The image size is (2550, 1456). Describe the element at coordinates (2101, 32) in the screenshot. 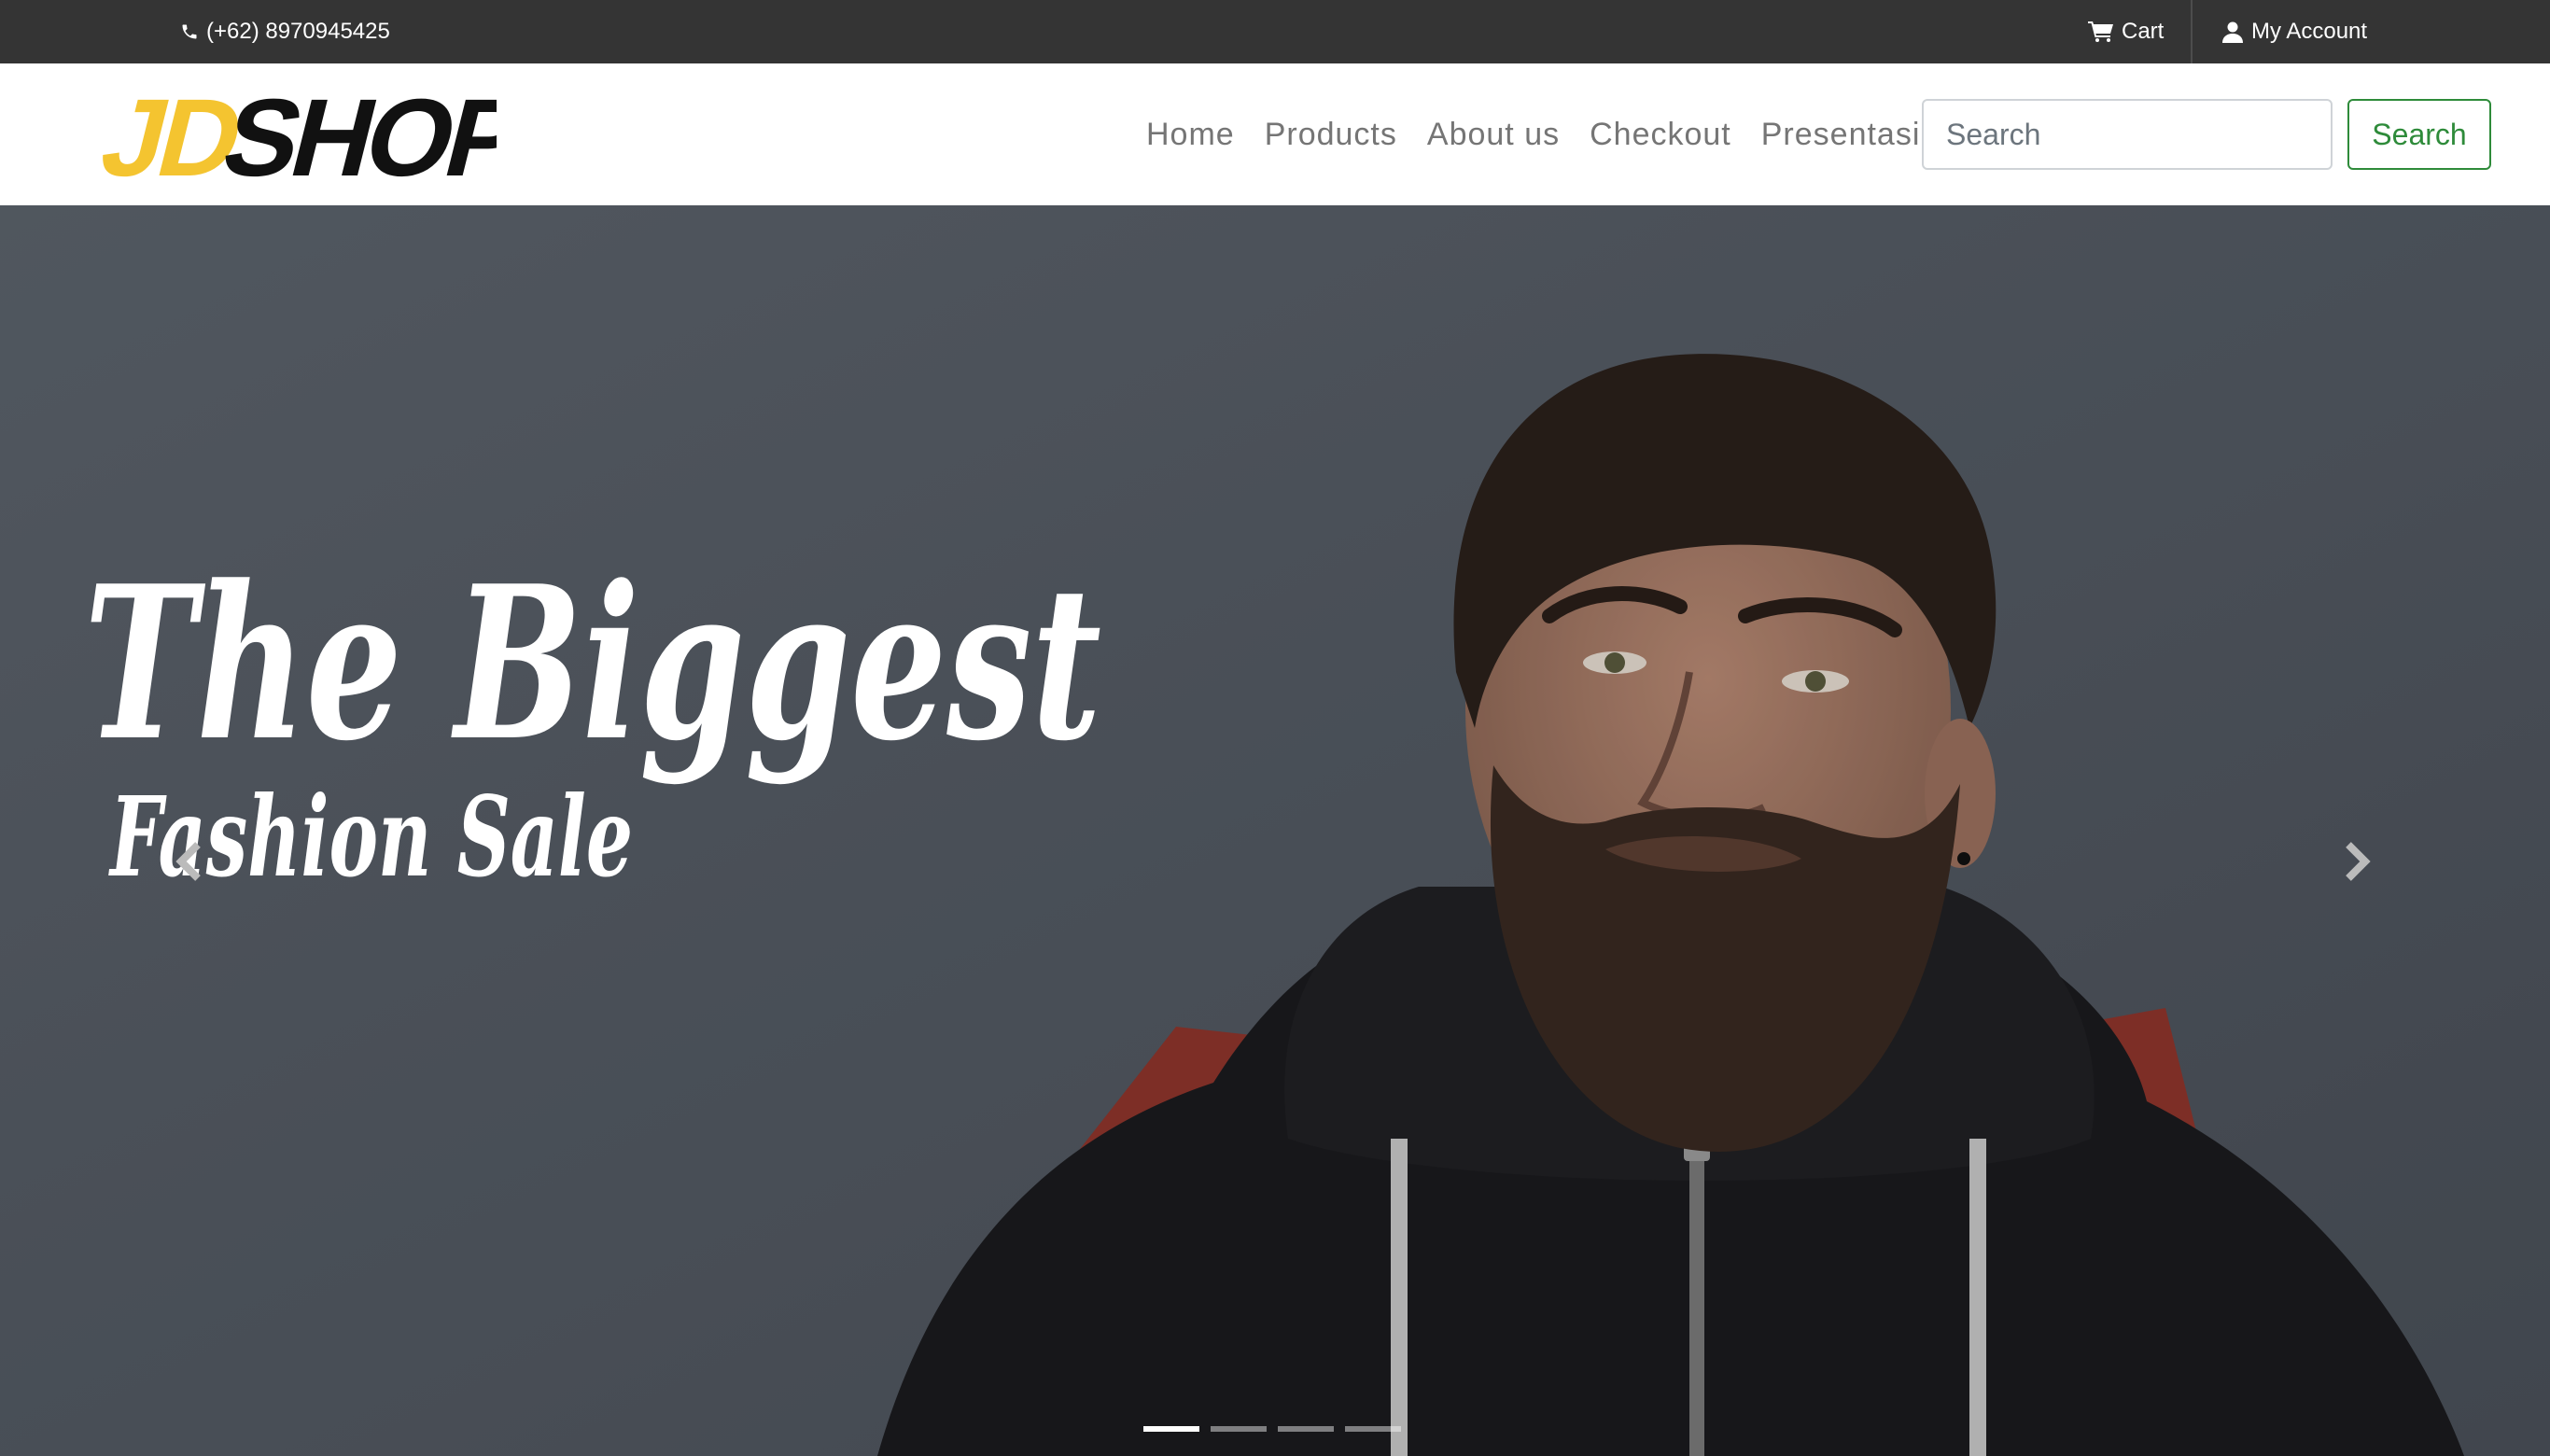

I see `cart-icon` at that location.